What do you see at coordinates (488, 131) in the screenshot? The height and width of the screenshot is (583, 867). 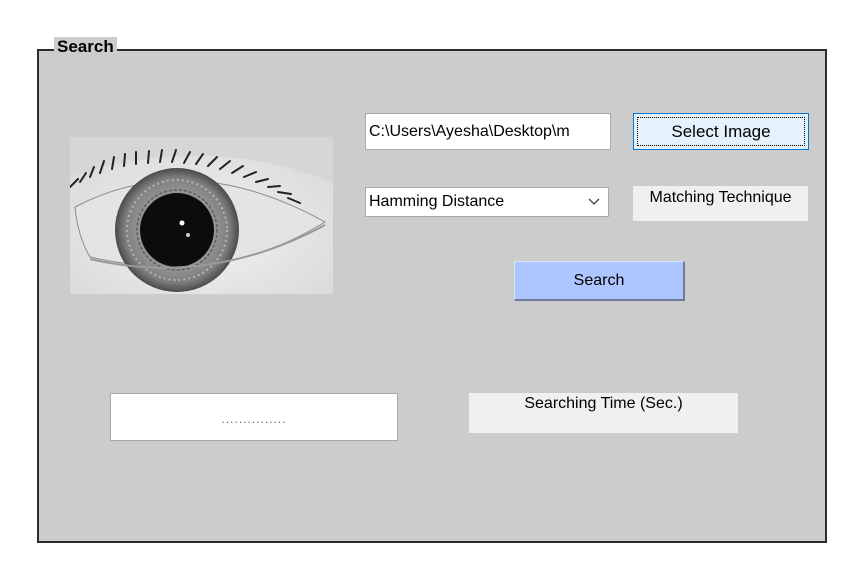 I see `image-path-field: C:\Users\Ayesha\Desktop\m` at bounding box center [488, 131].